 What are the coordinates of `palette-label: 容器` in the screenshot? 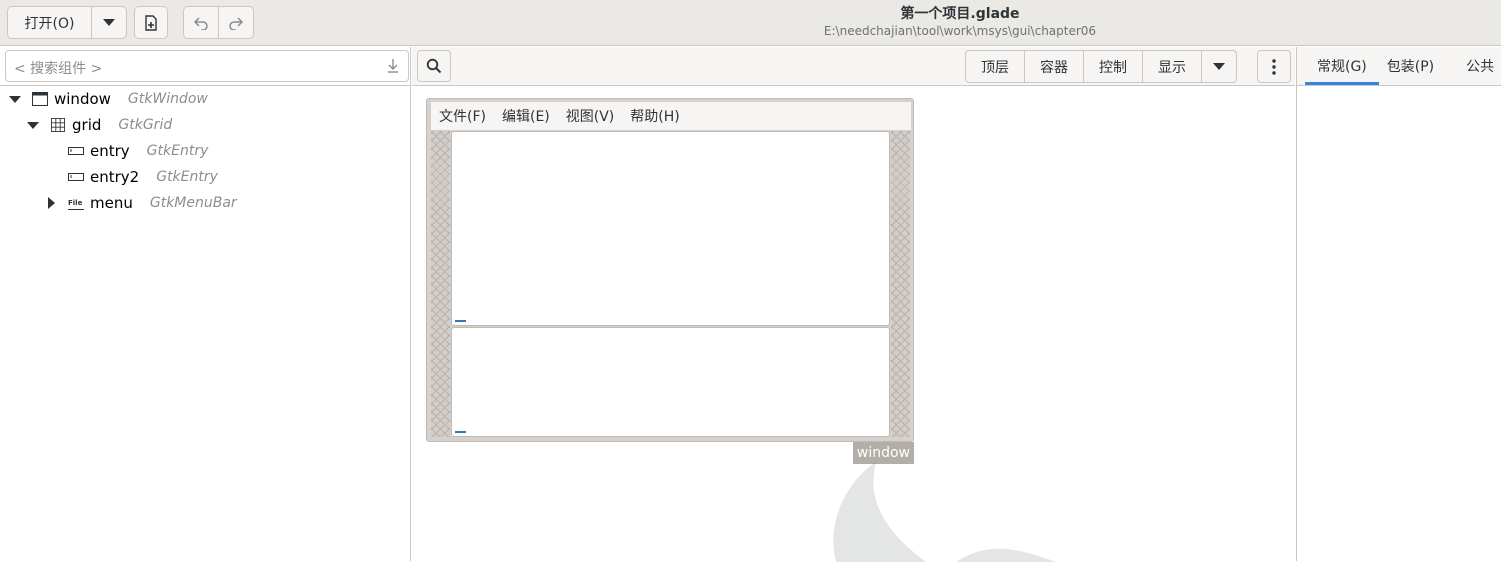 It's located at (1054, 67).